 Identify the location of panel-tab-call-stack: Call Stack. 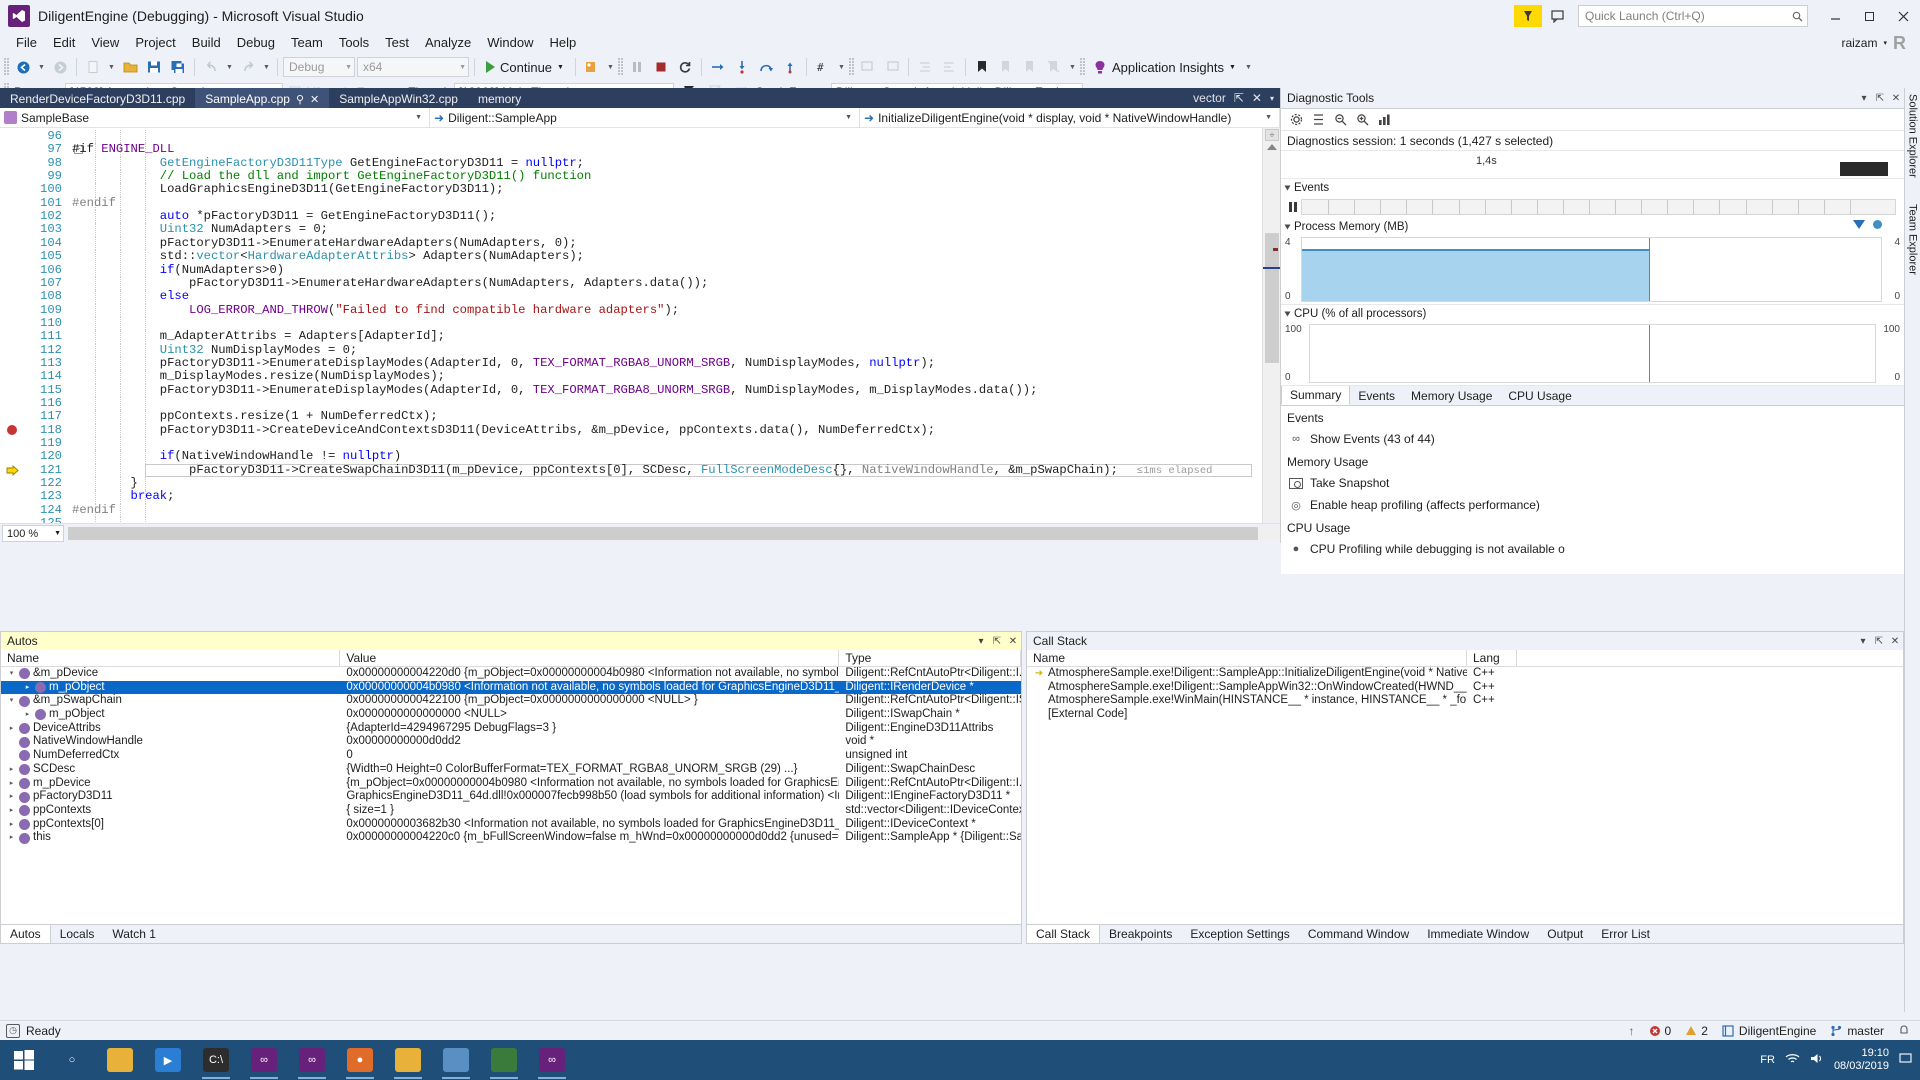
(1064, 934).